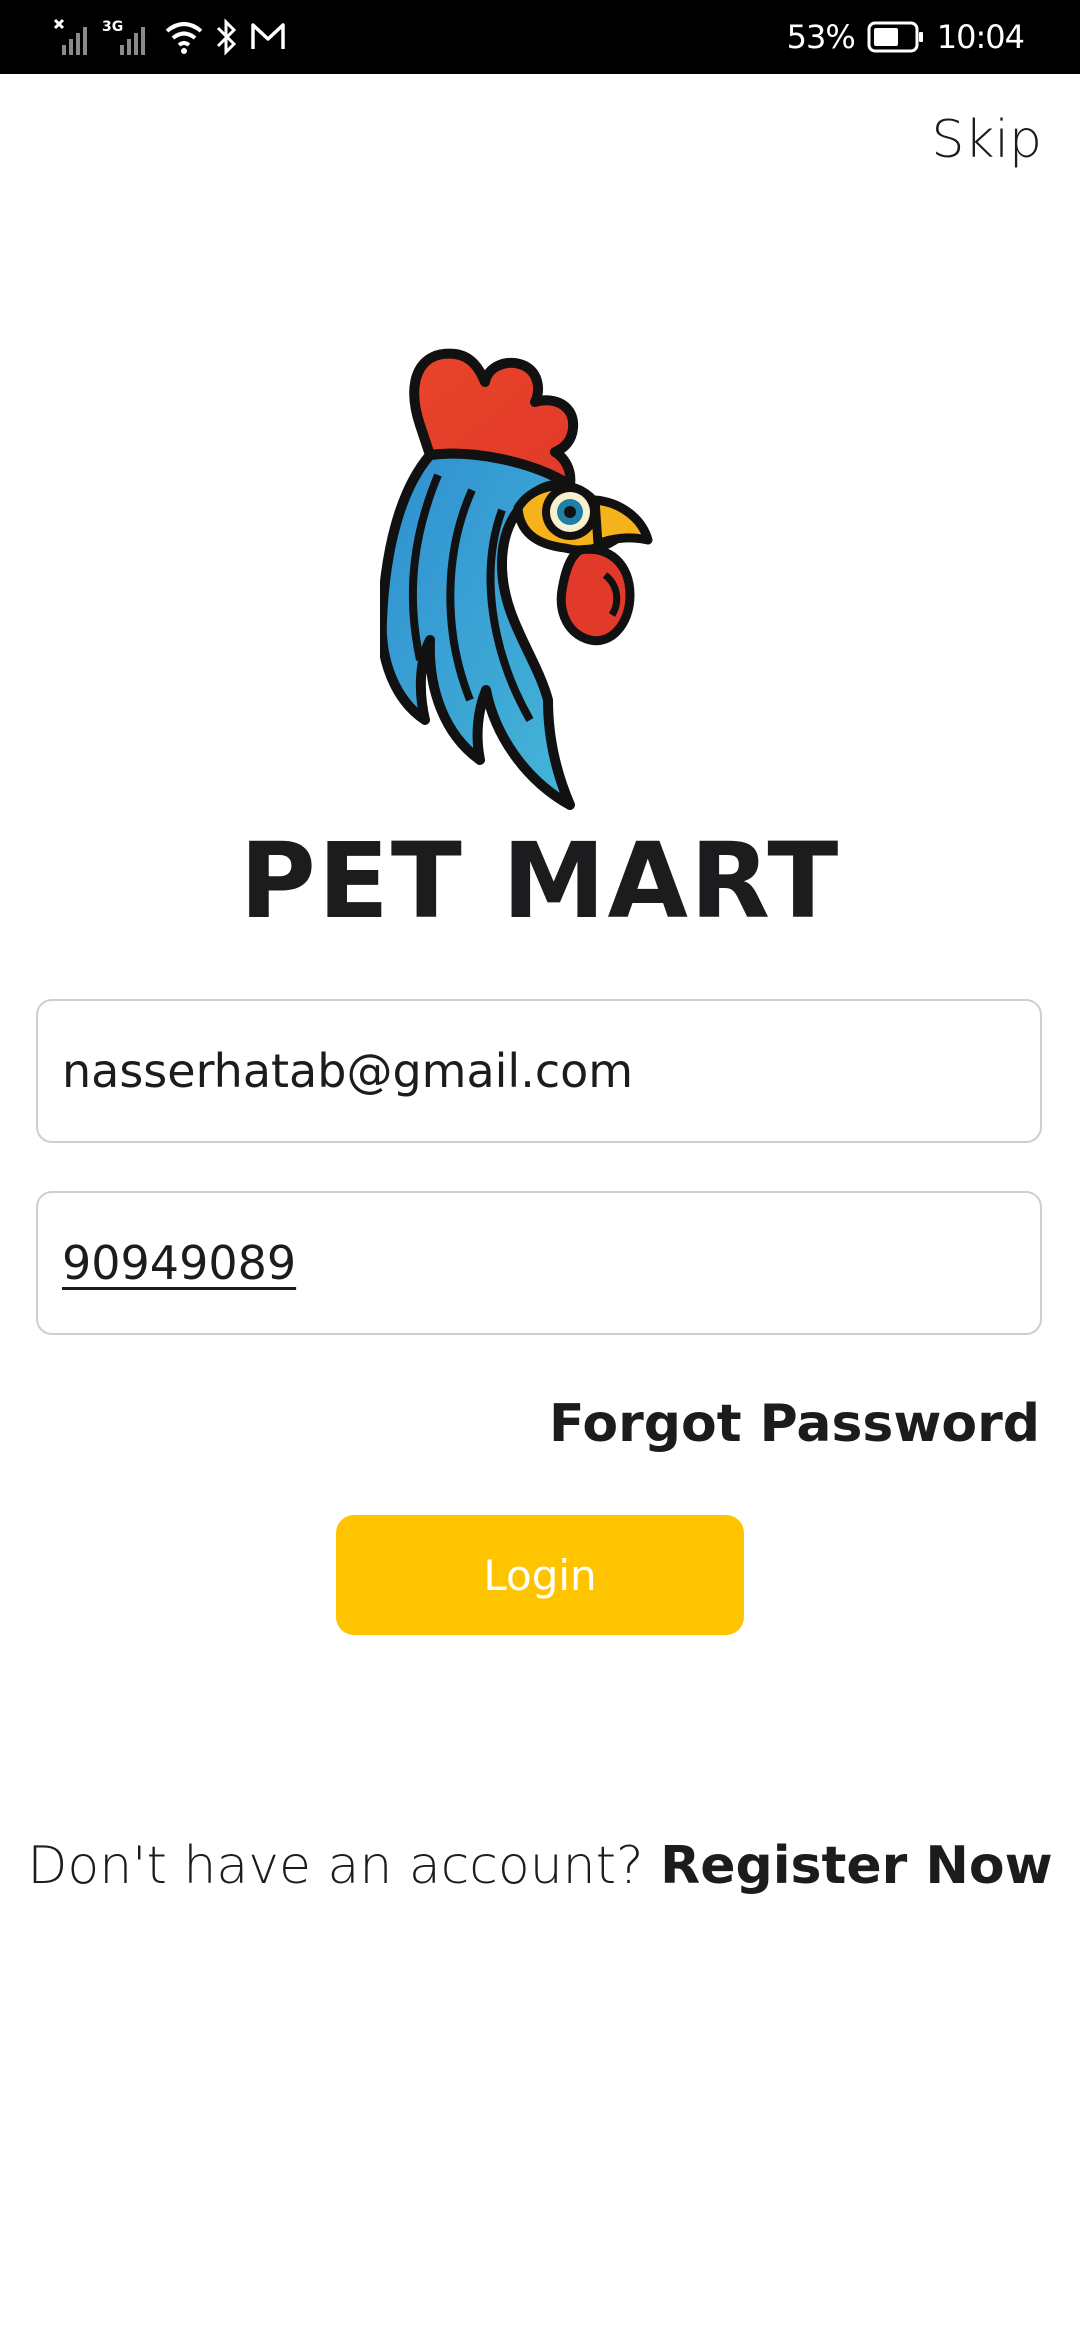 This screenshot has height=2340, width=1080. Describe the element at coordinates (227, 37) in the screenshot. I see `bluetooth-icon` at that location.